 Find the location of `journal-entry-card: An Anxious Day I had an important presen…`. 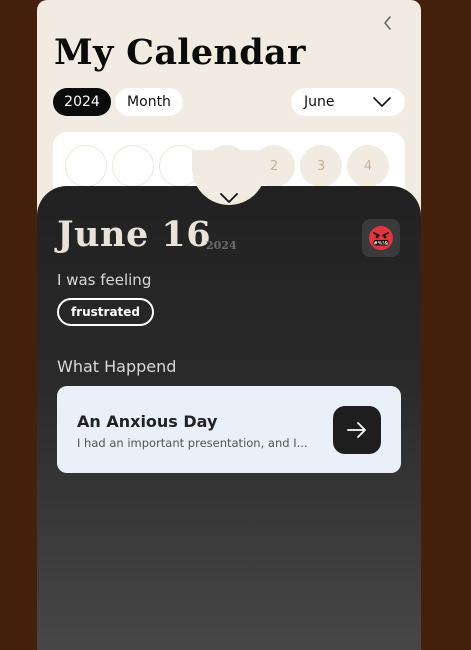

journal-entry-card: An Anxious Day I had an important presen… is located at coordinates (229, 429).